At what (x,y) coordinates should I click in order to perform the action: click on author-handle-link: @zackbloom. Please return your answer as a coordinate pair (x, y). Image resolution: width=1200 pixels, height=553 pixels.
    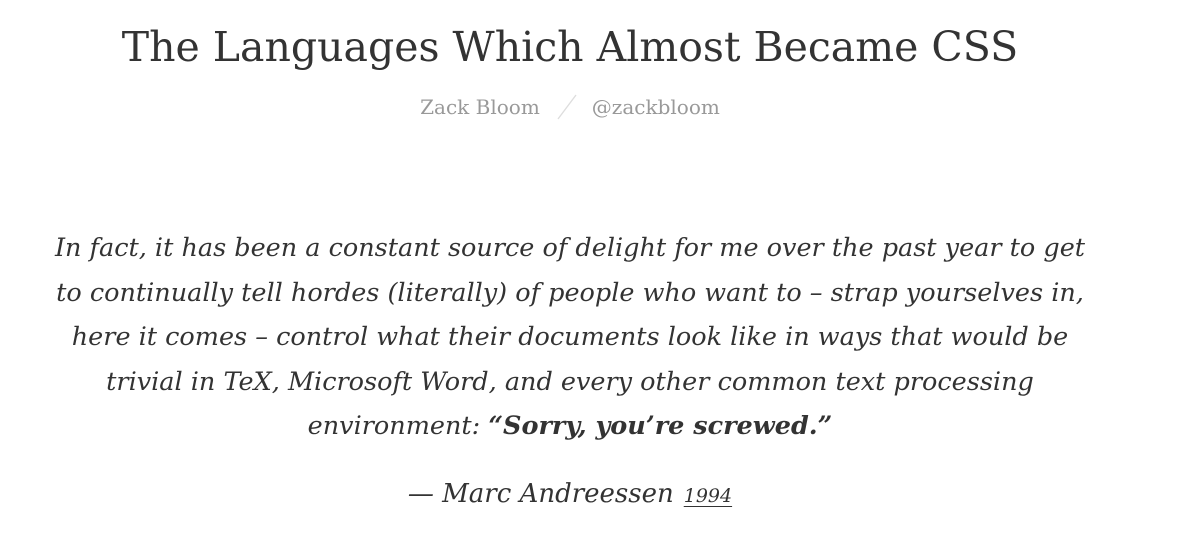
    Looking at the image, I should click on (656, 107).